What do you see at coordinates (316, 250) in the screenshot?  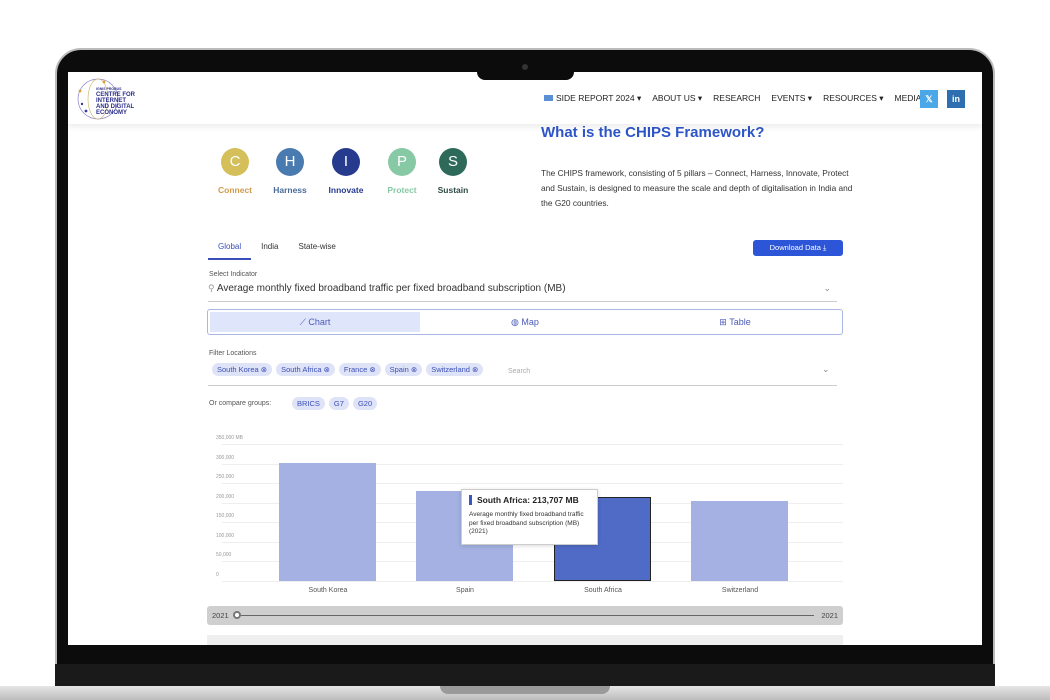 I see `tab-state-wise: State-wise` at bounding box center [316, 250].